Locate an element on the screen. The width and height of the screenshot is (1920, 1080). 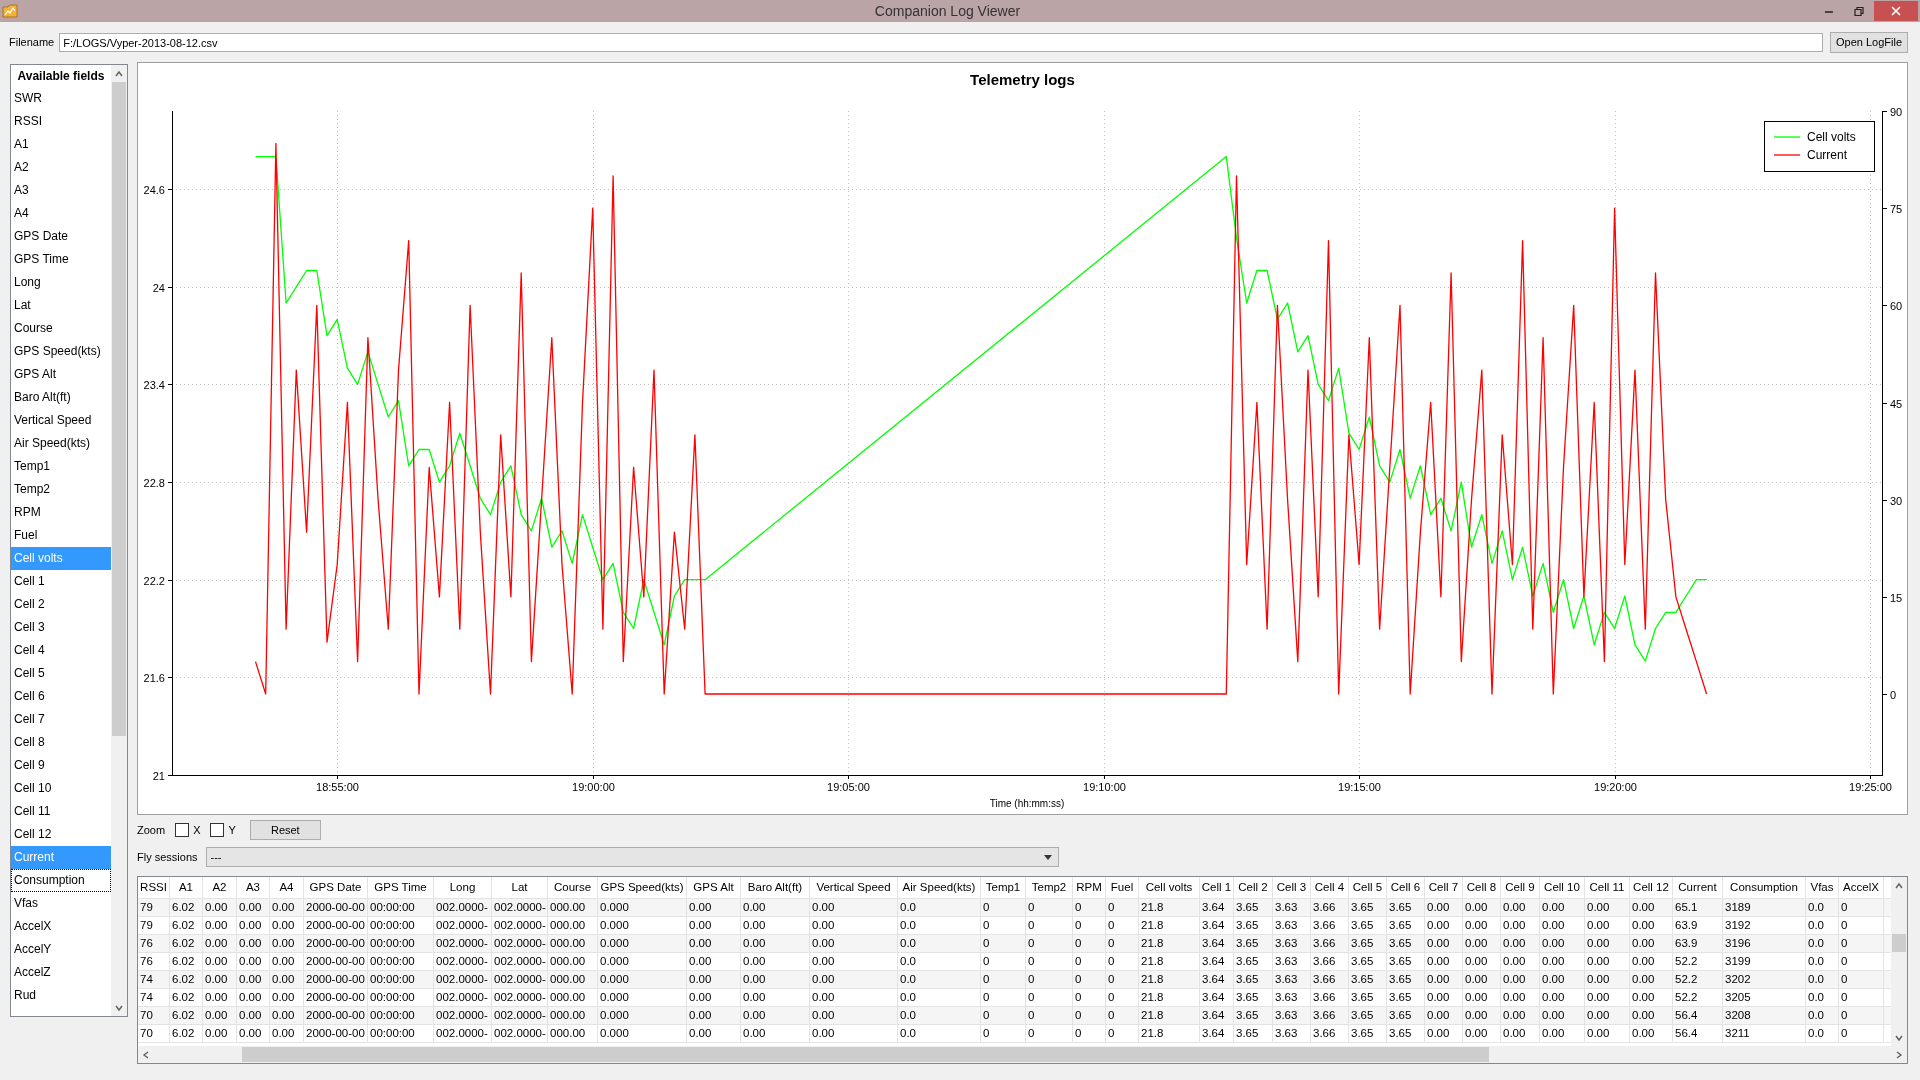
field-list-item: GPS Alt is located at coordinates (61, 374).